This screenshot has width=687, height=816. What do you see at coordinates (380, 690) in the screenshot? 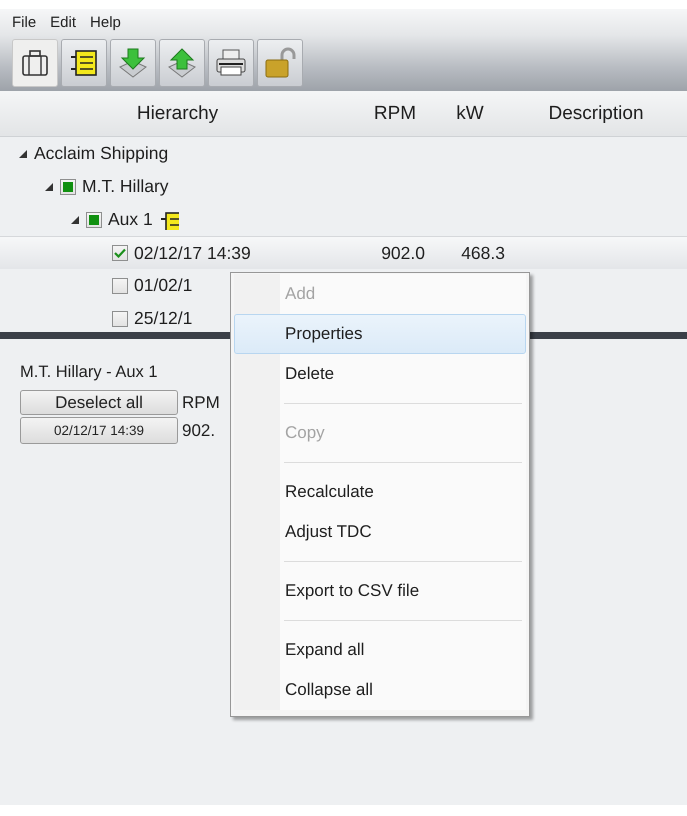
I see `menu-item: Collapse all` at bounding box center [380, 690].